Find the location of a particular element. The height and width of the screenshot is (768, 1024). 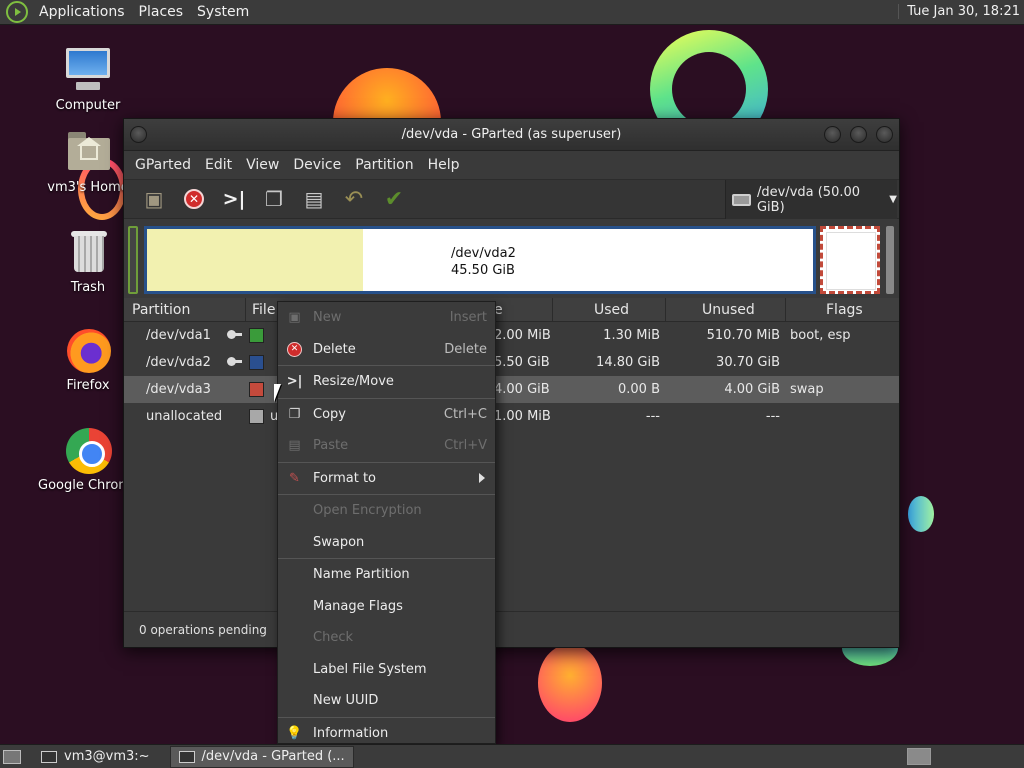

gparted-icon is located at coordinates (186, 756).